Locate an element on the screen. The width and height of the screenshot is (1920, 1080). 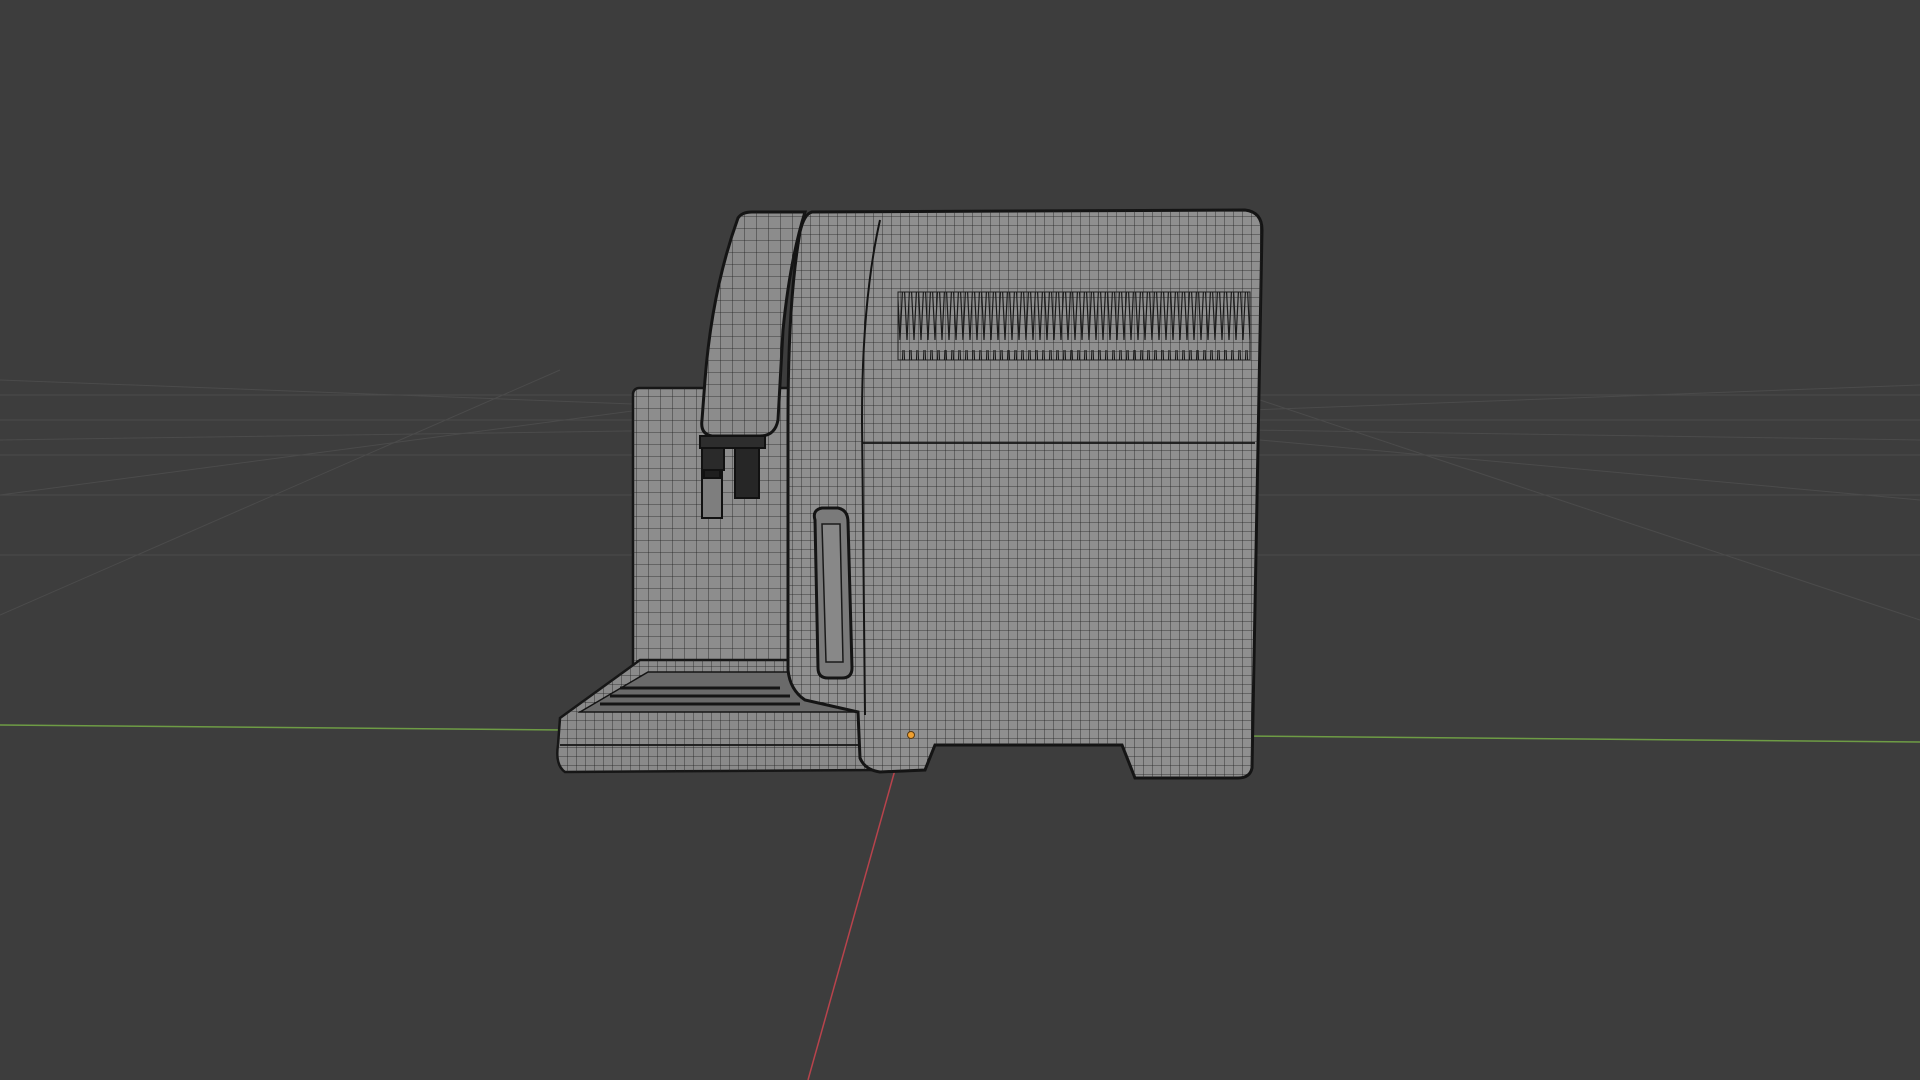
origin-marker is located at coordinates (911, 735).